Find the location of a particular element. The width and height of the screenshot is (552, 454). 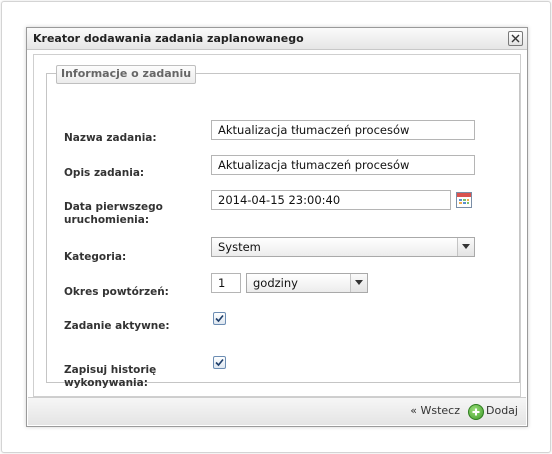

save-history-checkbox is located at coordinates (219, 362).